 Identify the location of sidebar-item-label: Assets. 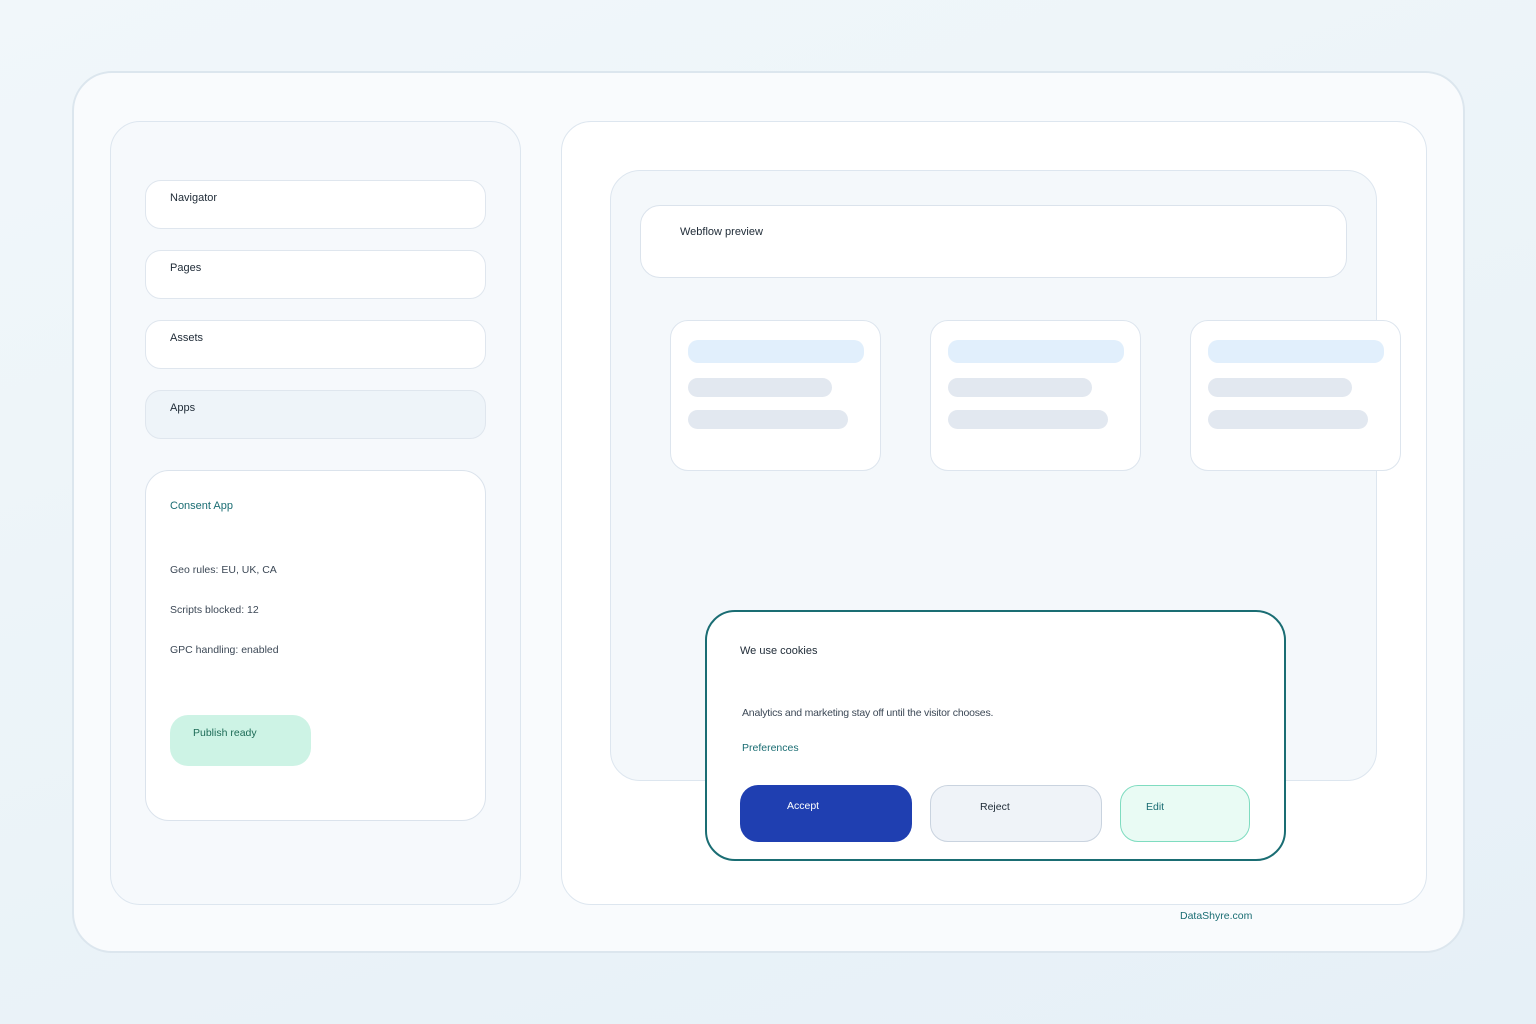
(187, 338).